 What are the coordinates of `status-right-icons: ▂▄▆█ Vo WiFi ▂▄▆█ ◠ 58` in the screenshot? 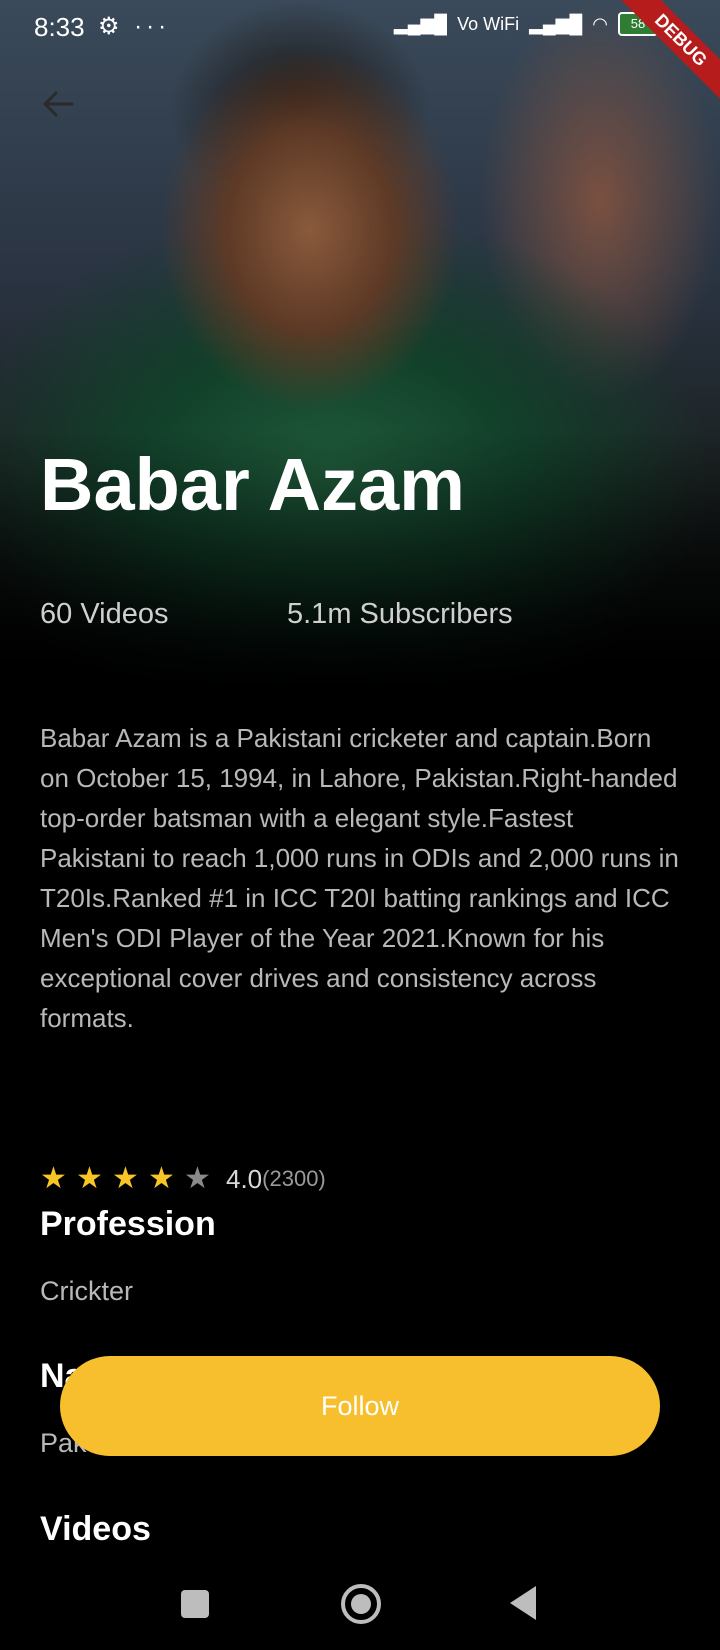 It's located at (526, 24).